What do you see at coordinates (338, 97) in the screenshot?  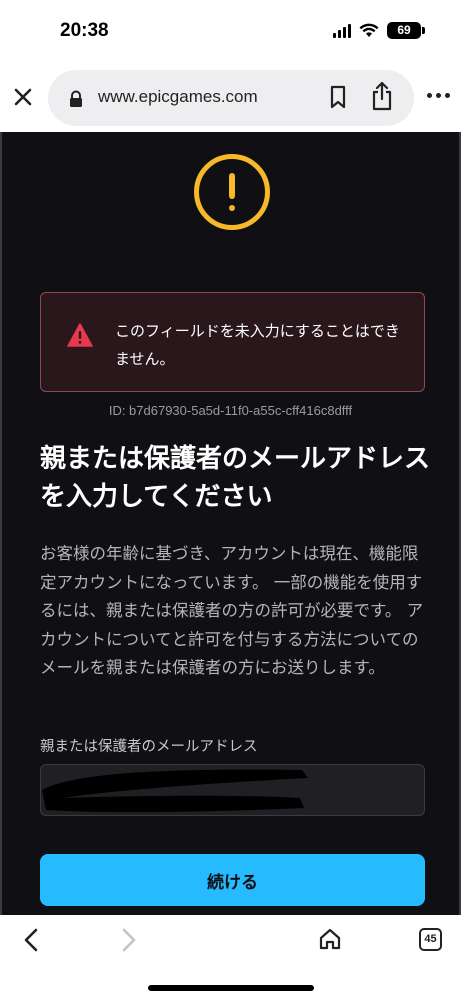 I see `bookmark-icon` at bounding box center [338, 97].